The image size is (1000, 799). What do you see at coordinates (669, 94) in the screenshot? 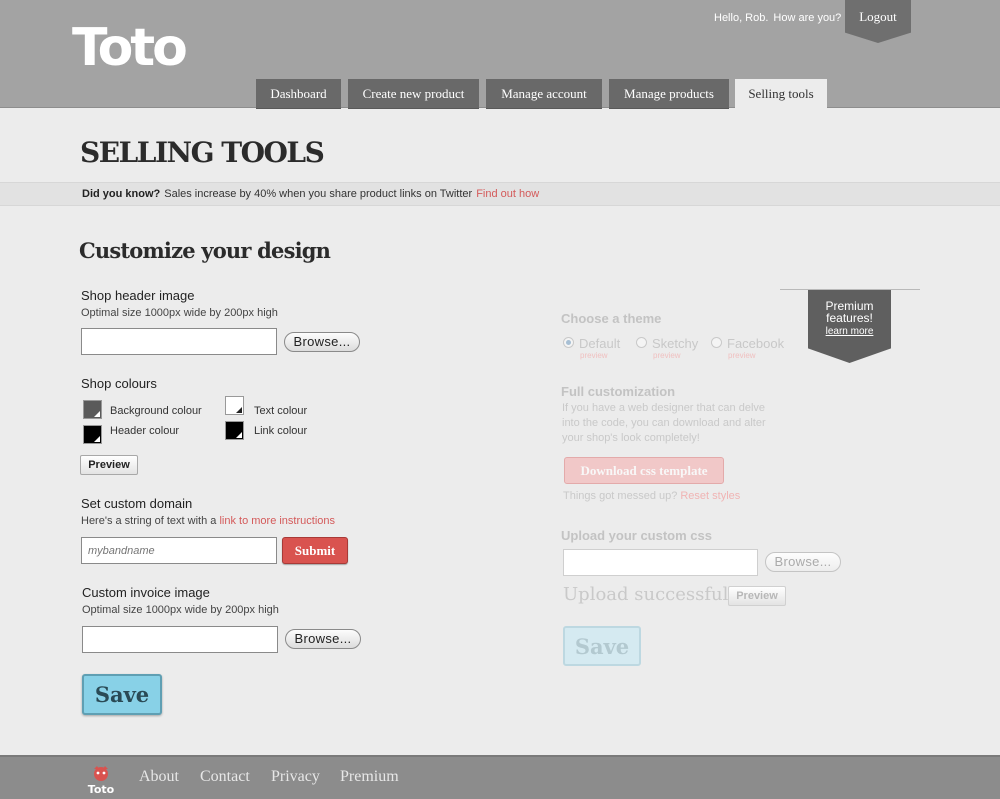
I see `tab-manage-products: Manage products` at bounding box center [669, 94].